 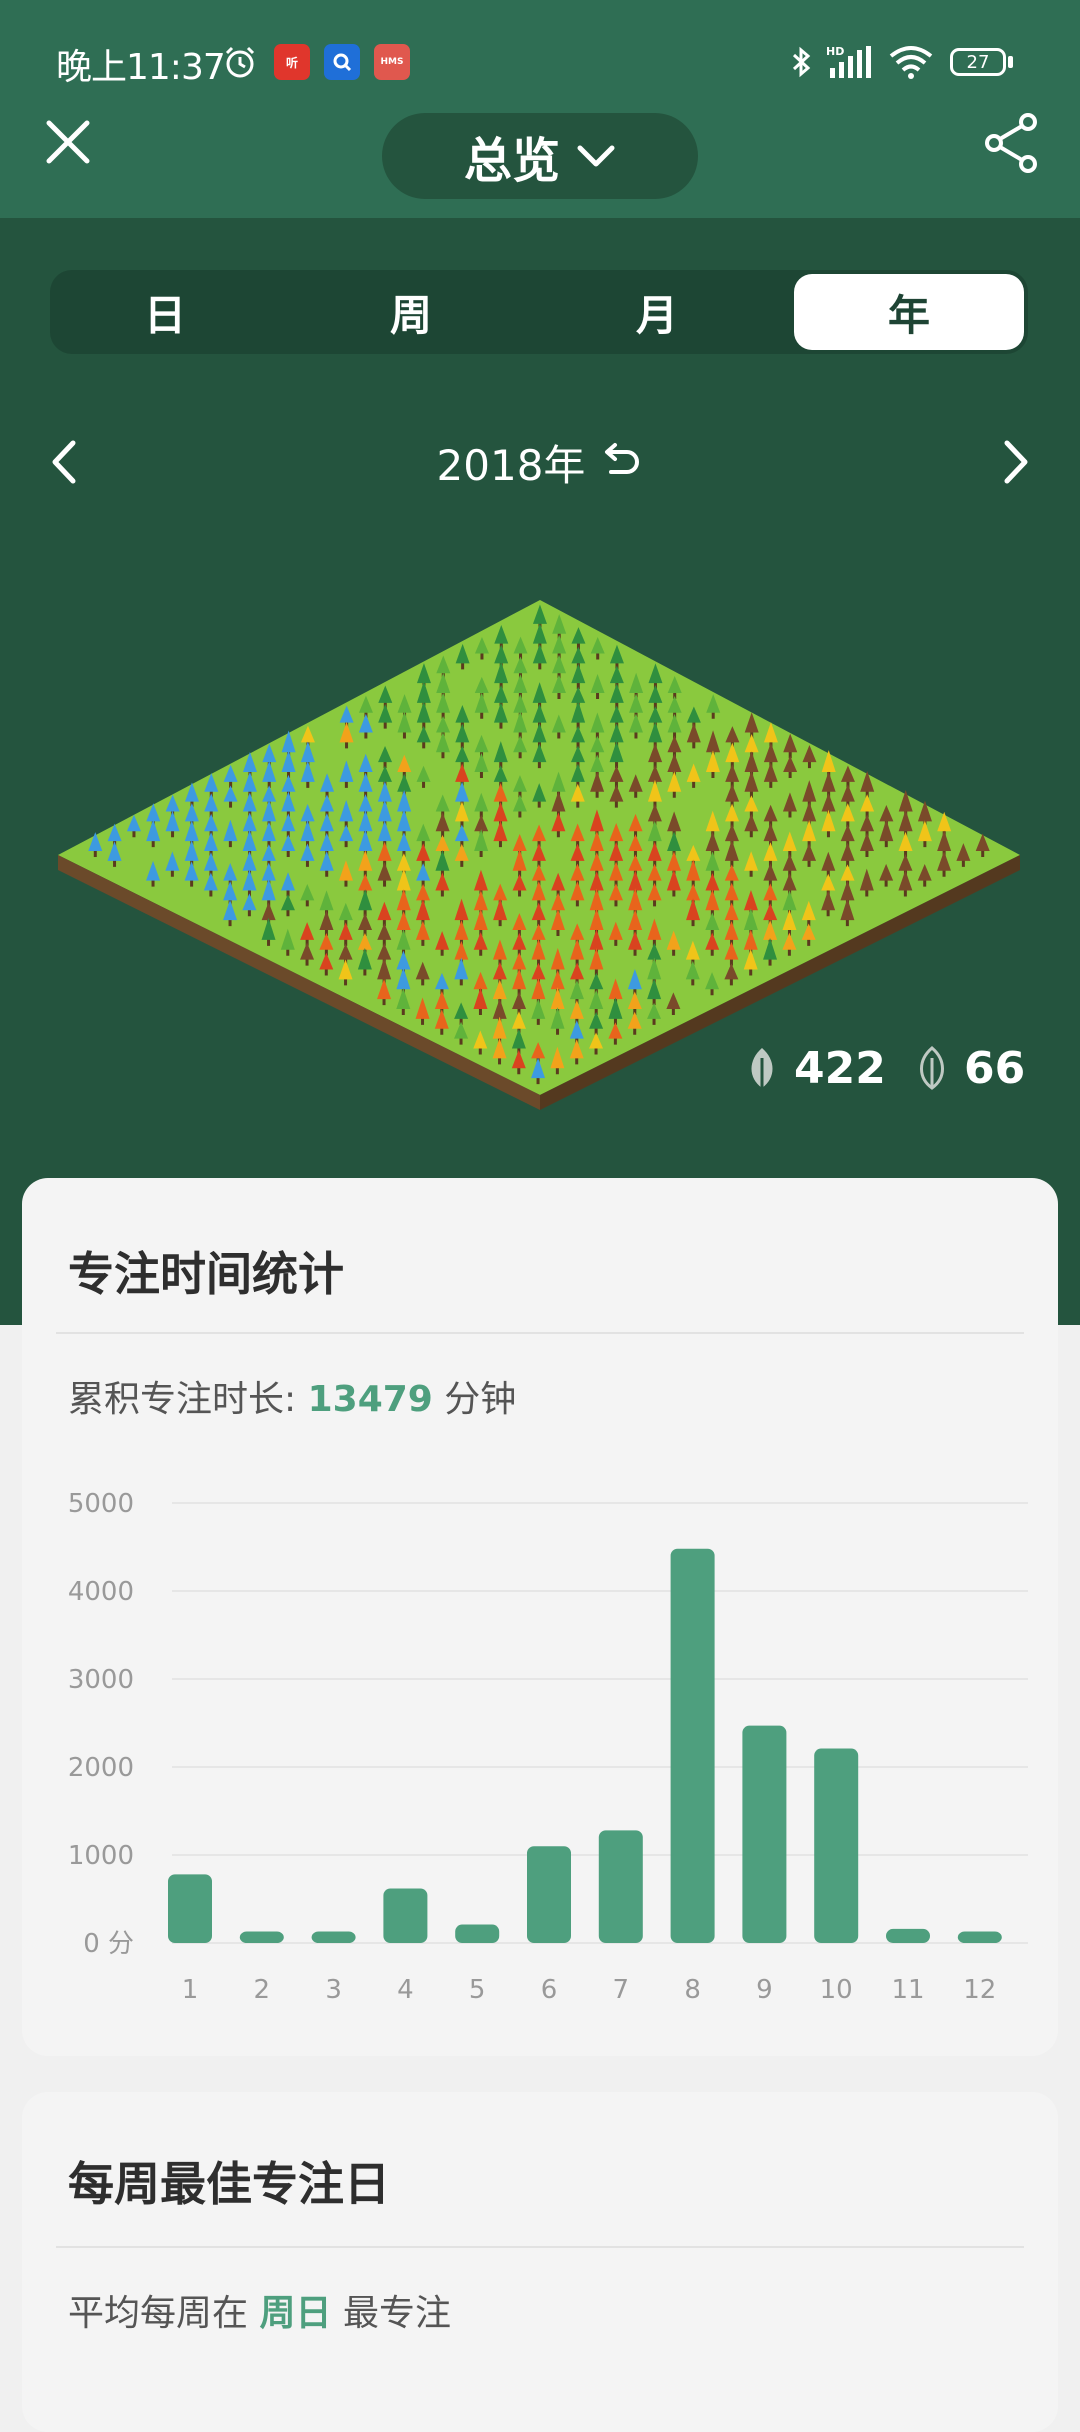 I want to click on signal-icon: HD, so click(x=848, y=61).